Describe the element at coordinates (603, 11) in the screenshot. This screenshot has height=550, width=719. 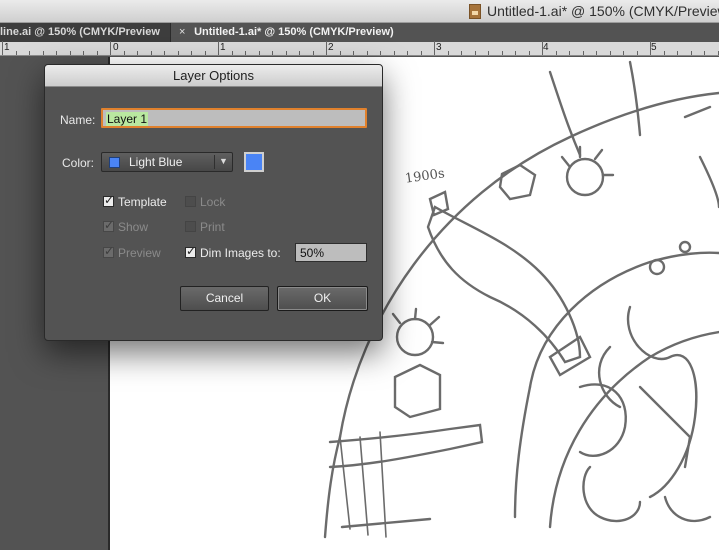
I see `window-title: Untitled-1.ai* @ 150% (CMYK/Preview` at that location.